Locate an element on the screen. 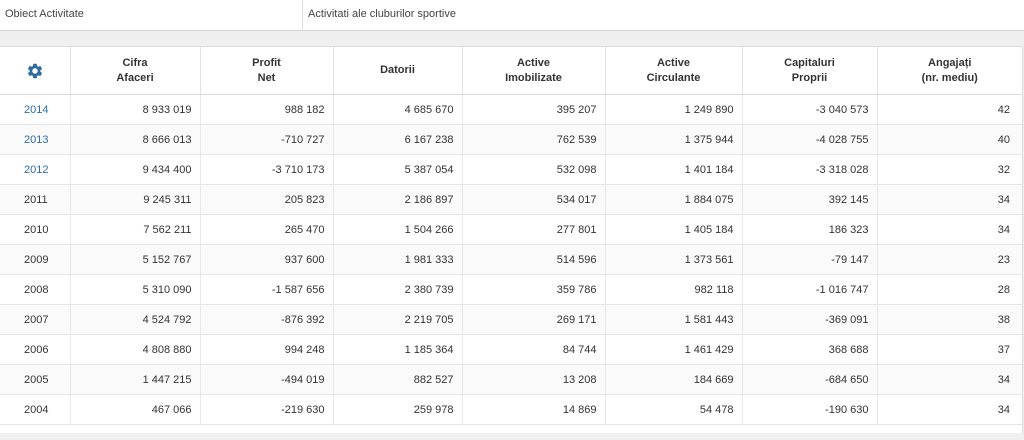 The height and width of the screenshot is (440, 1024). value-cell: 28 is located at coordinates (949, 289).